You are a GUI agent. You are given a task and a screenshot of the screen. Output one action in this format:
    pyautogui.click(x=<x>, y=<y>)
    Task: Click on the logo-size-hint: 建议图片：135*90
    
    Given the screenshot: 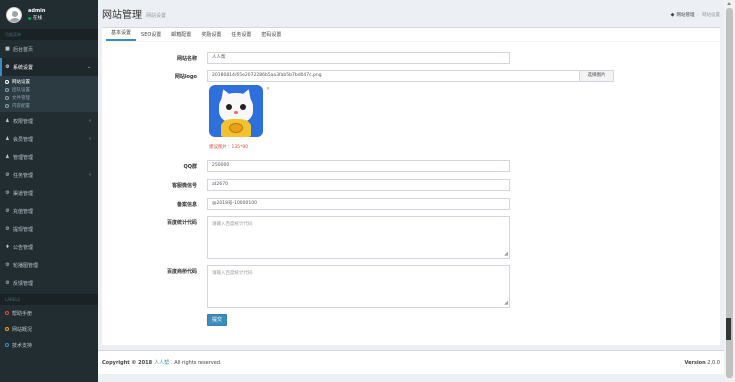 What is the action you would take?
    pyautogui.click(x=229, y=147)
    